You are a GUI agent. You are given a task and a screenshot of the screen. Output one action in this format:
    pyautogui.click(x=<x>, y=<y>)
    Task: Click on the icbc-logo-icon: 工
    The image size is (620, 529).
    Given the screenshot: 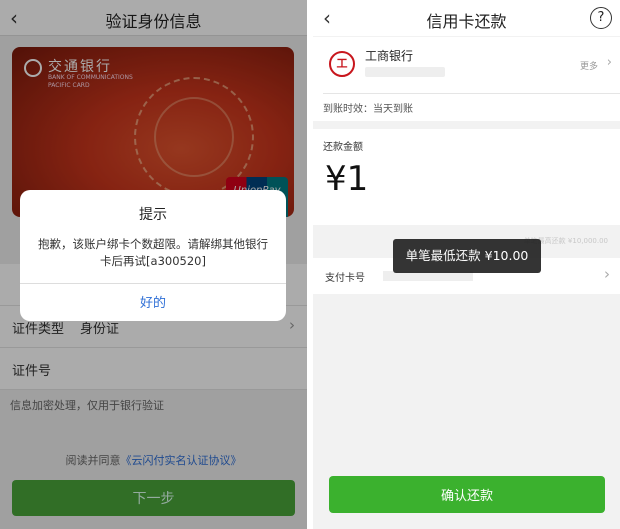 What is the action you would take?
    pyautogui.click(x=342, y=64)
    